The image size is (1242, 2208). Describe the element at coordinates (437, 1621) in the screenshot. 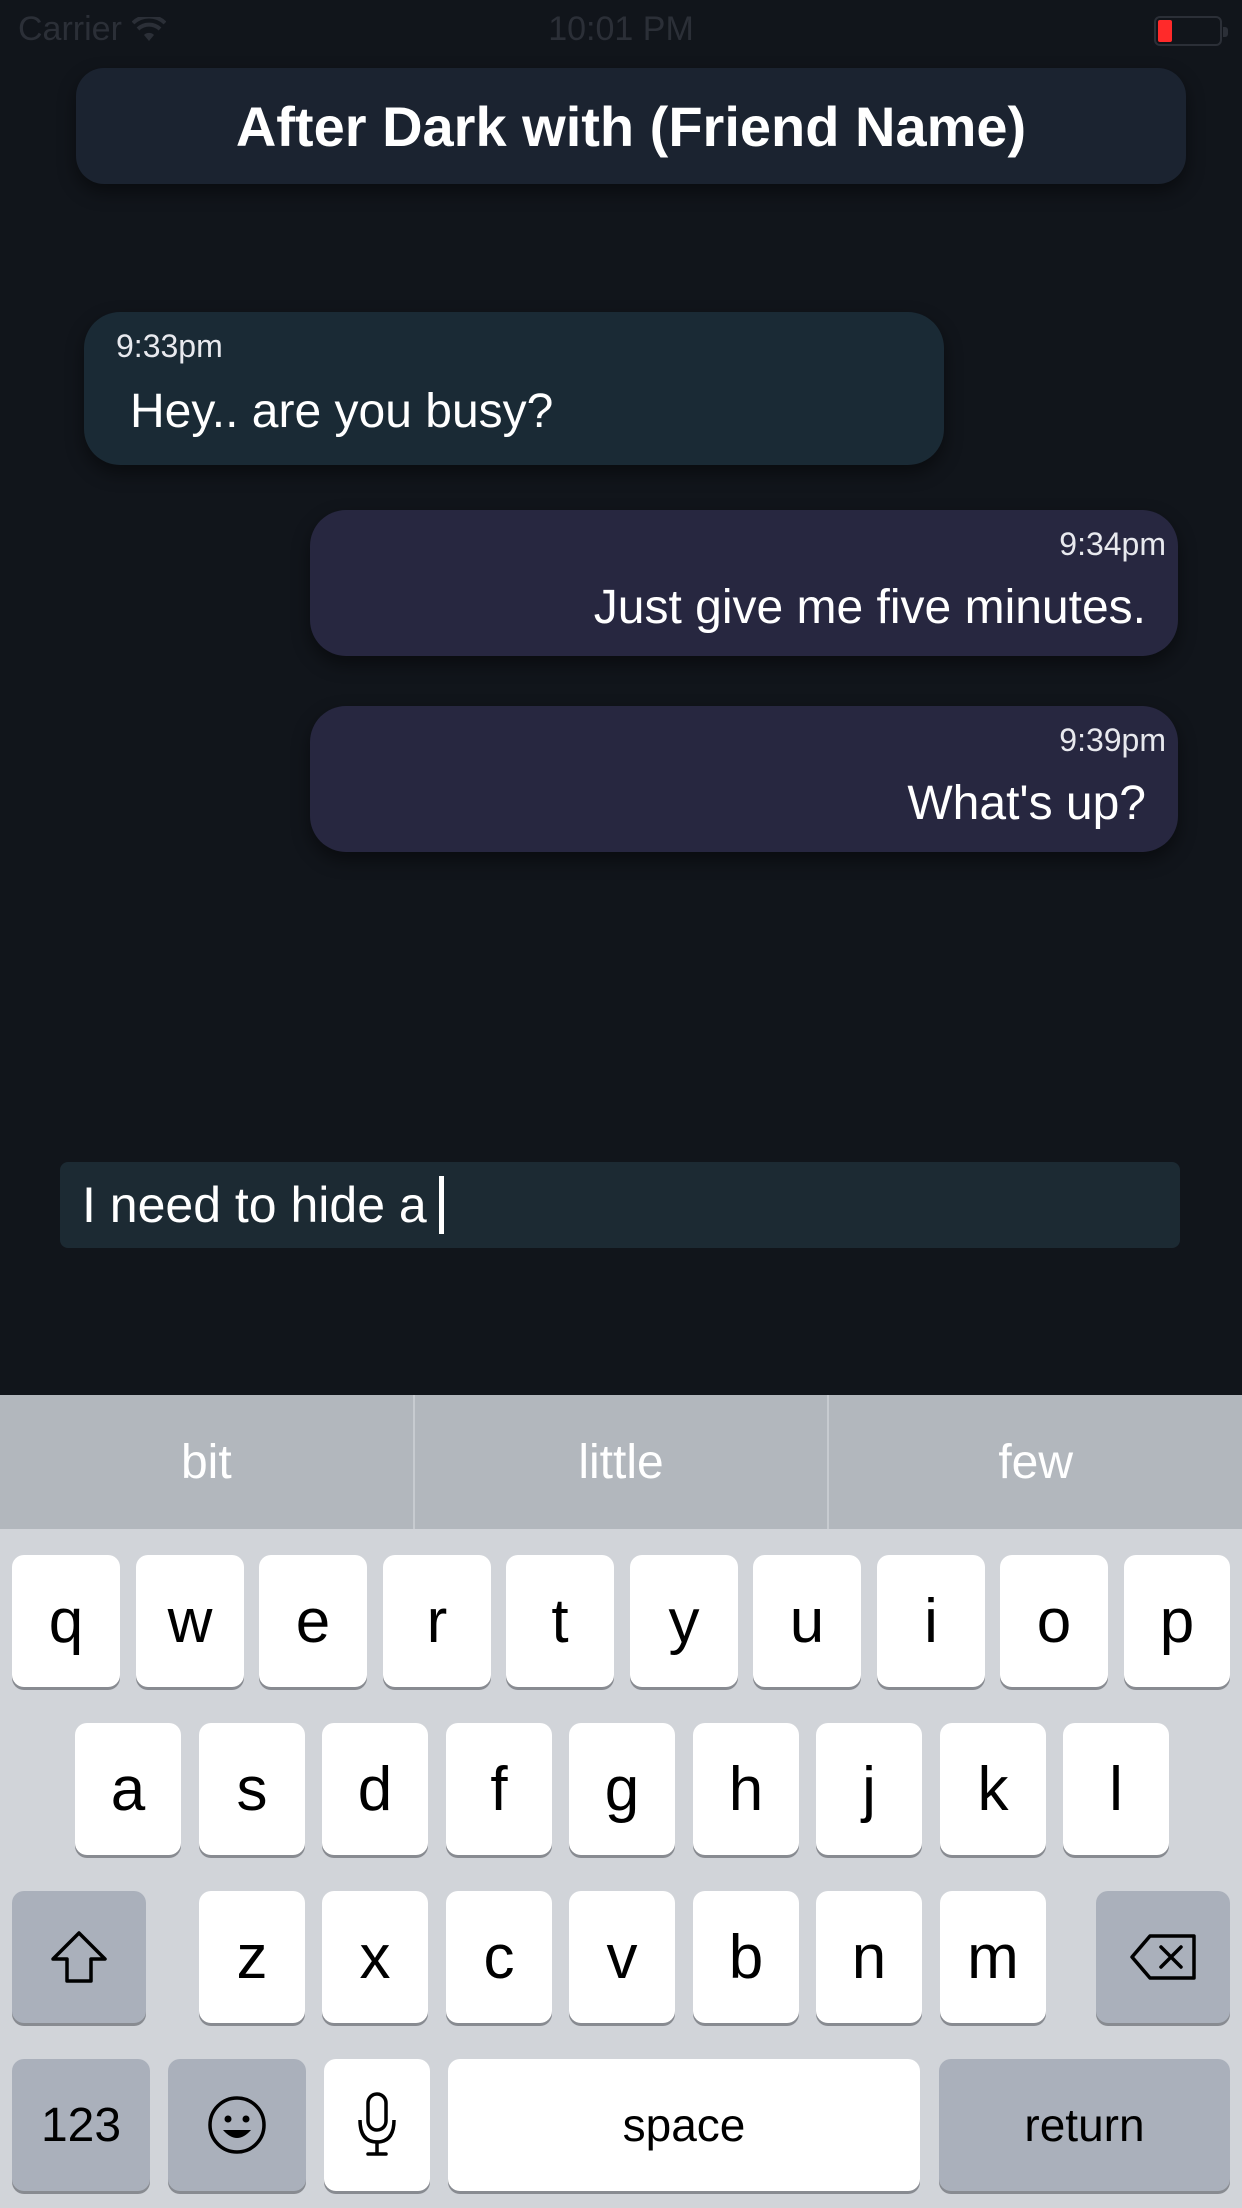

I see `key-r: r` at that location.